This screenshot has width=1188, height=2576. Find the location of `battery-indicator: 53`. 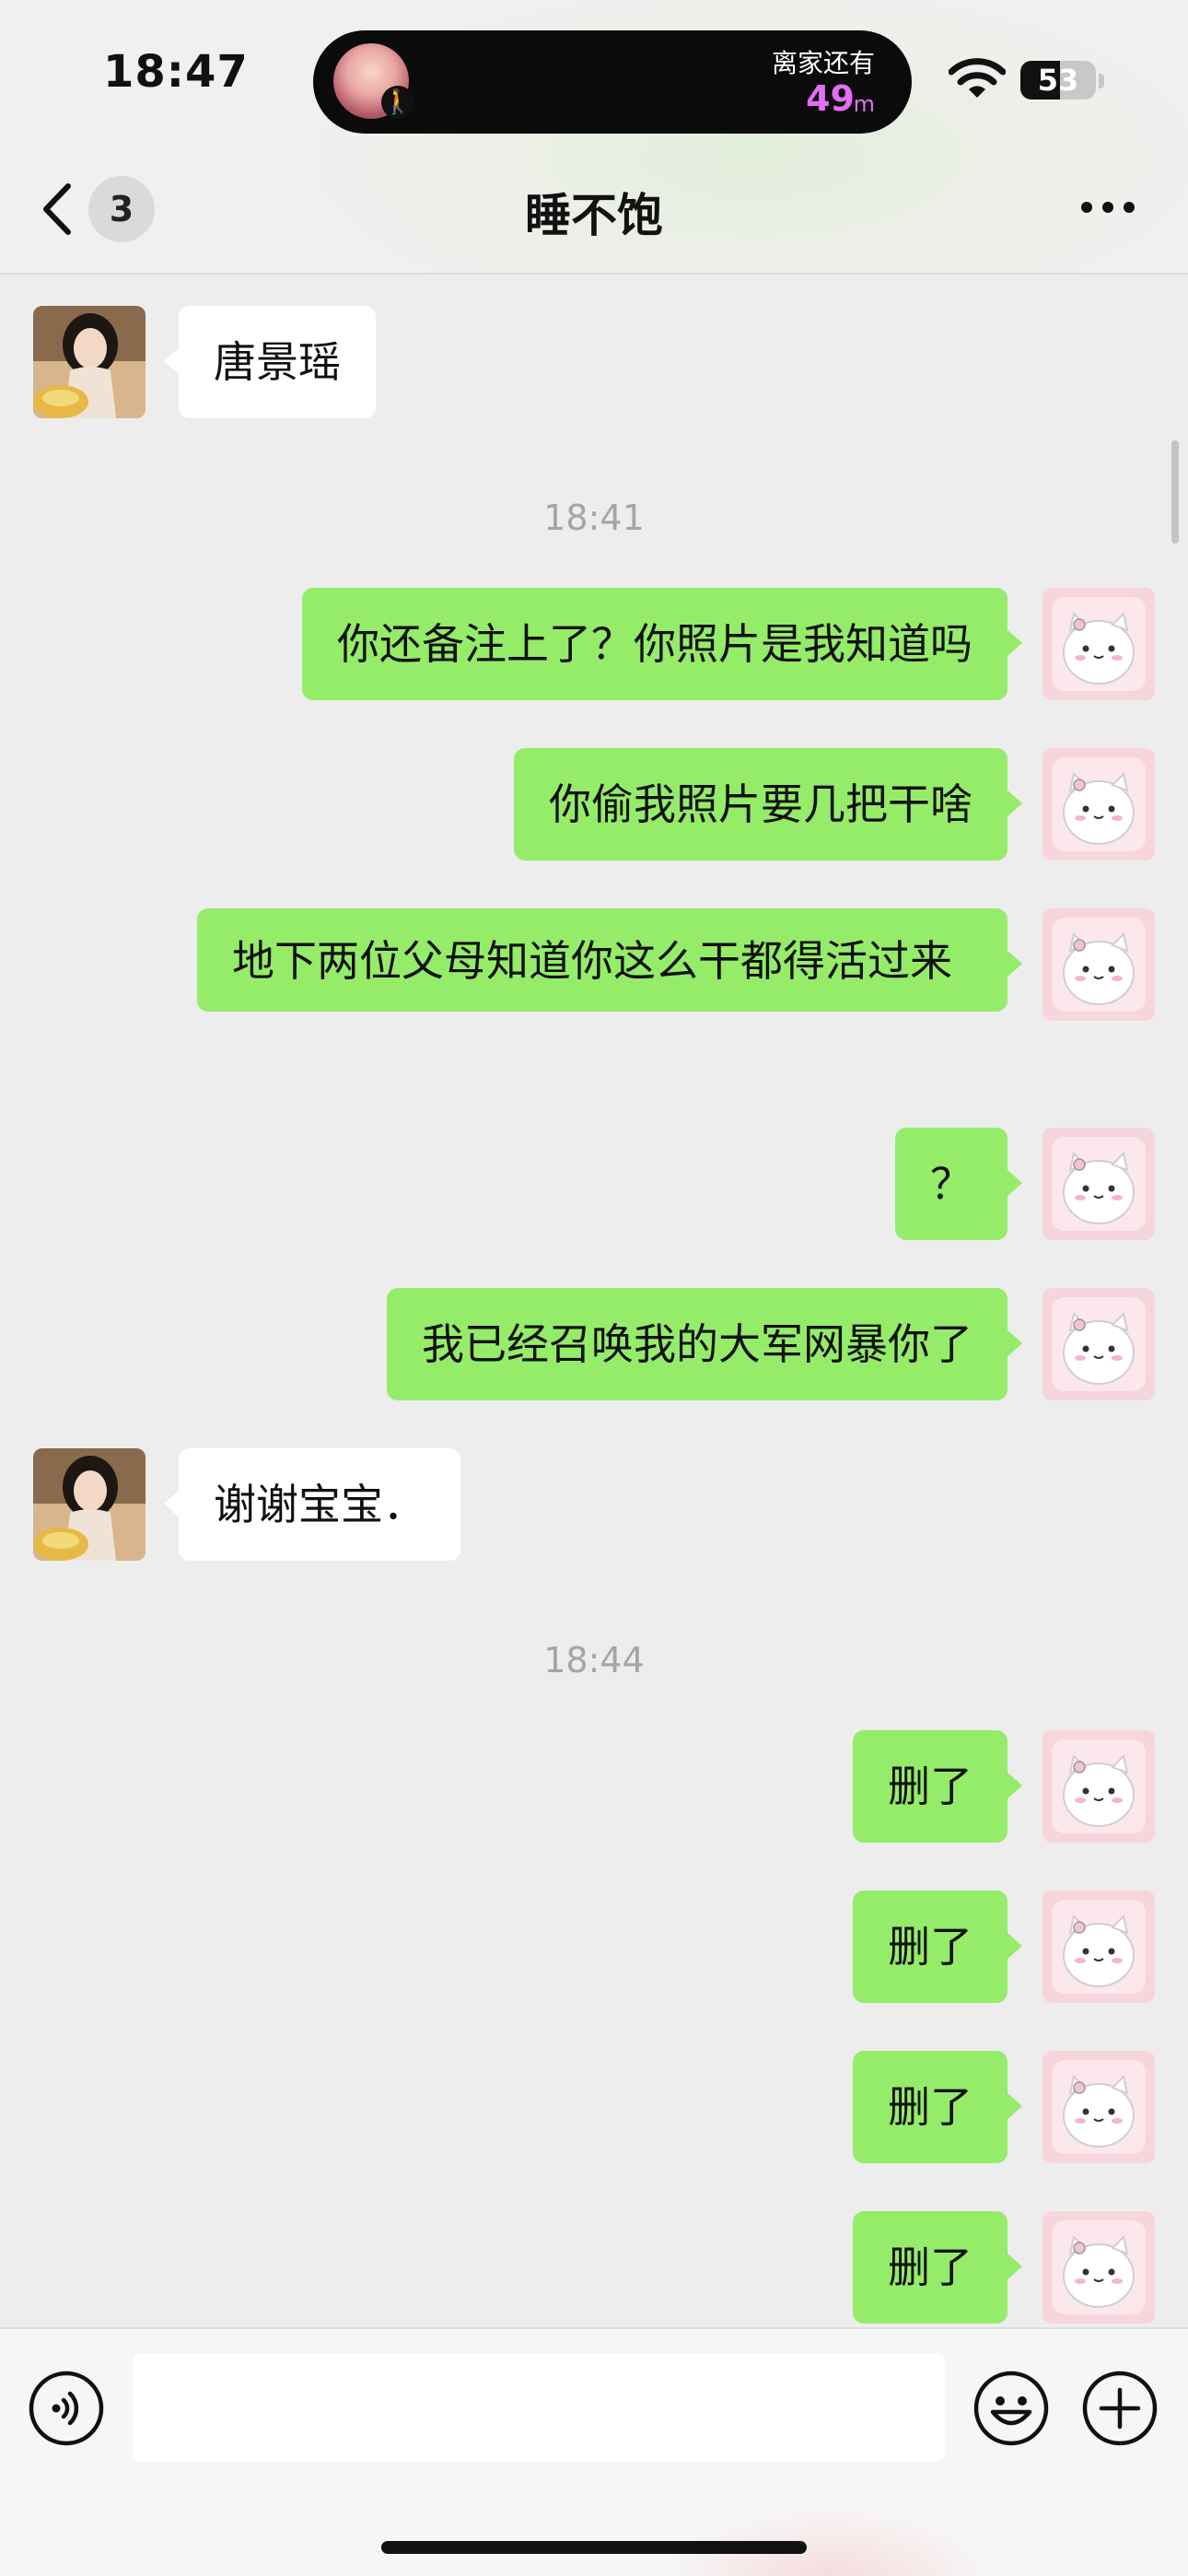

battery-indicator: 53 is located at coordinates (1058, 80).